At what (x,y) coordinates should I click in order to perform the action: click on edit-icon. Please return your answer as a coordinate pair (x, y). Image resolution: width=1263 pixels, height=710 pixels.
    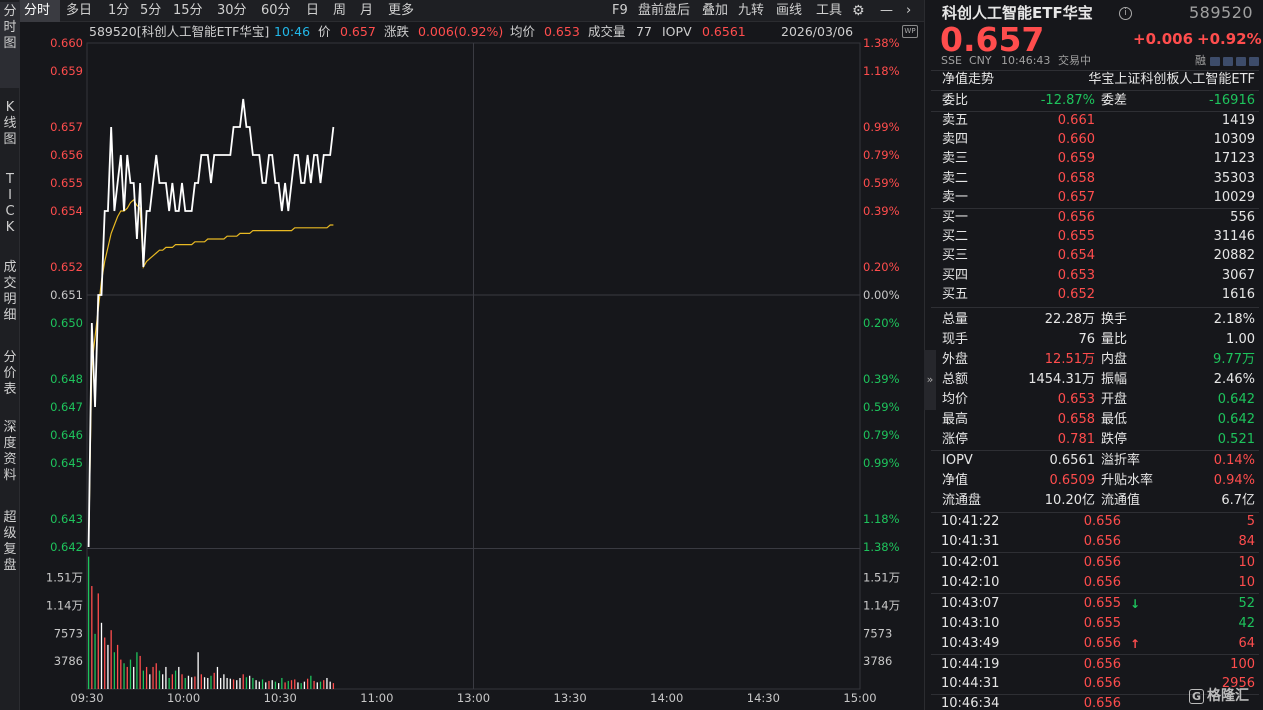
    Looking at the image, I should click on (1215, 61).